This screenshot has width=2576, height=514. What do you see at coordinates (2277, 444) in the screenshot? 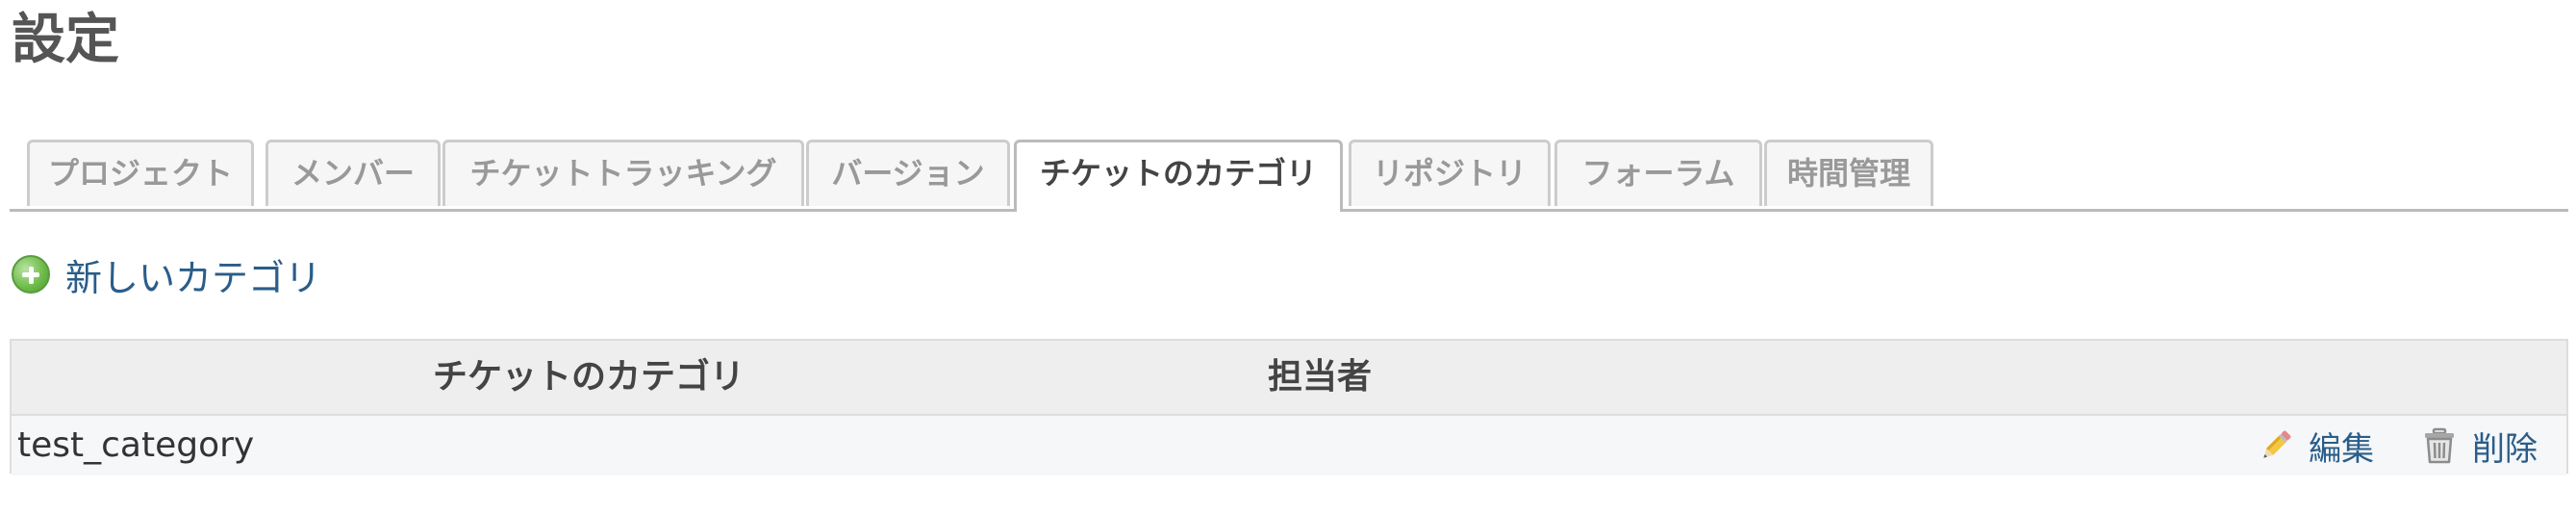
I see `pencil-icon` at bounding box center [2277, 444].